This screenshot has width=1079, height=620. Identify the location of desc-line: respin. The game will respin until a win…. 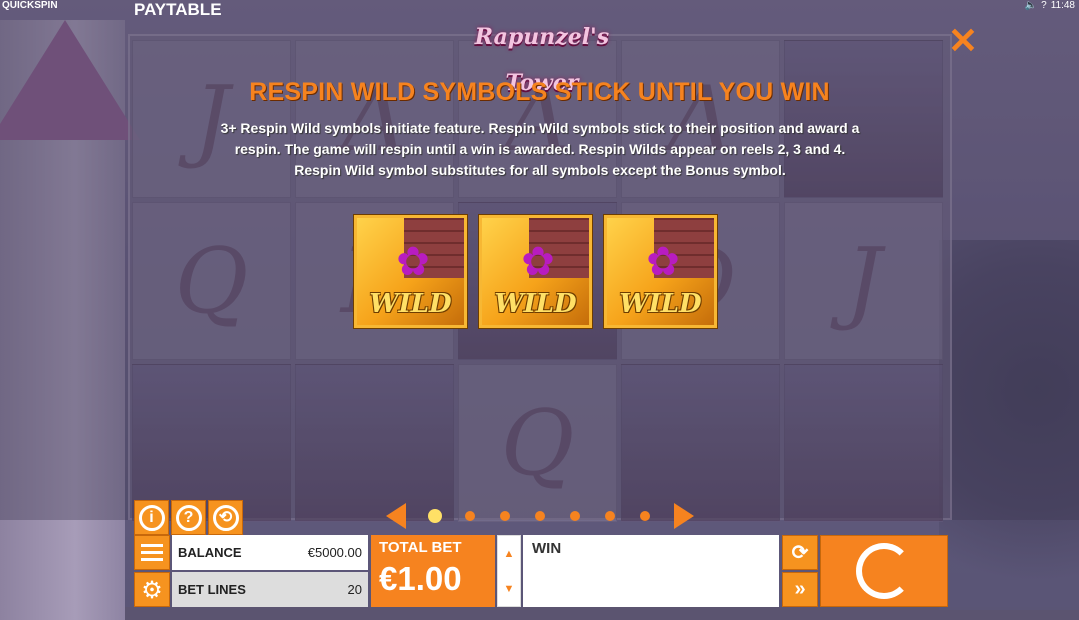
(540, 149).